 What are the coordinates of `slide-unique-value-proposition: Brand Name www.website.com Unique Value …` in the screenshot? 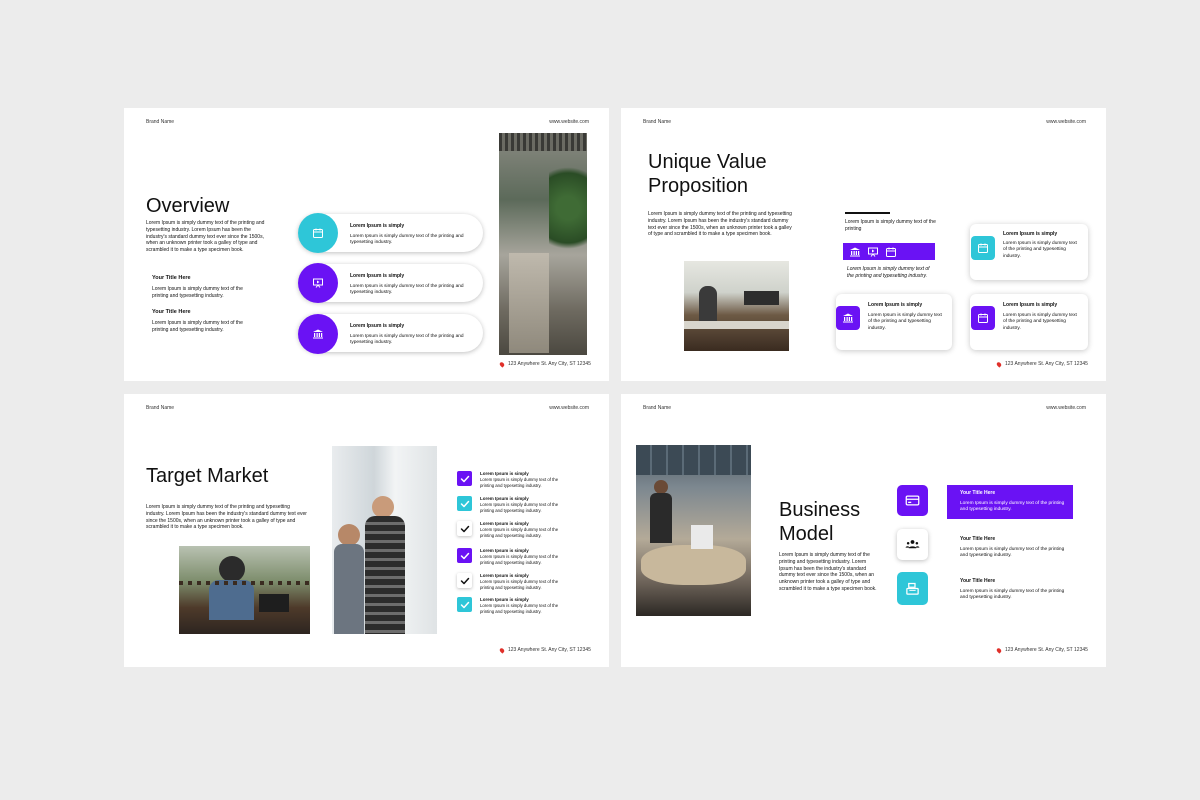 It's located at (863, 244).